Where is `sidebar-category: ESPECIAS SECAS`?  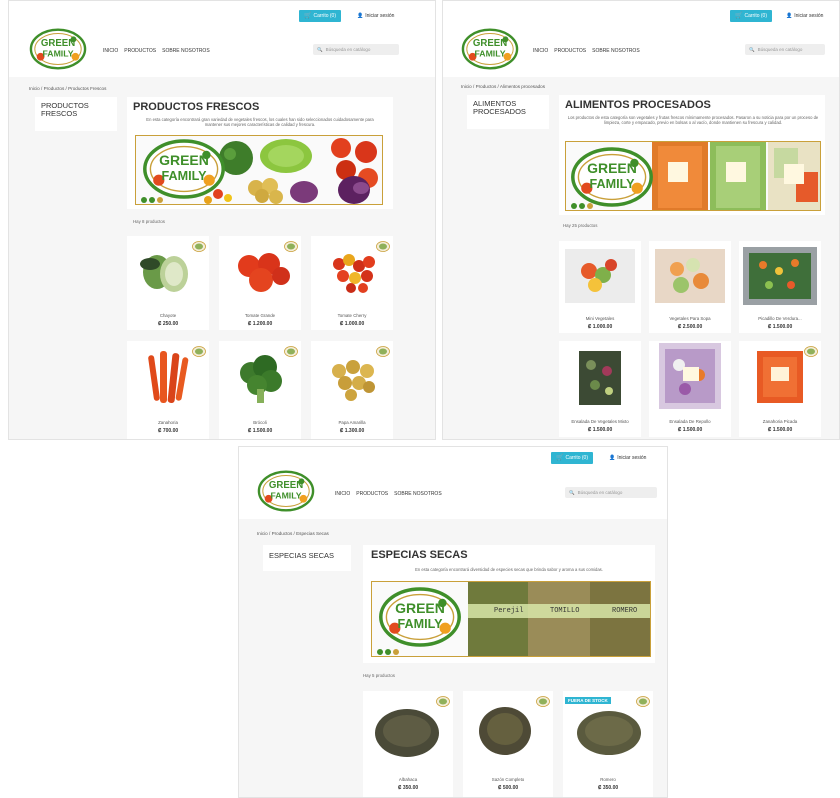 sidebar-category: ESPECIAS SECAS is located at coordinates (307, 558).